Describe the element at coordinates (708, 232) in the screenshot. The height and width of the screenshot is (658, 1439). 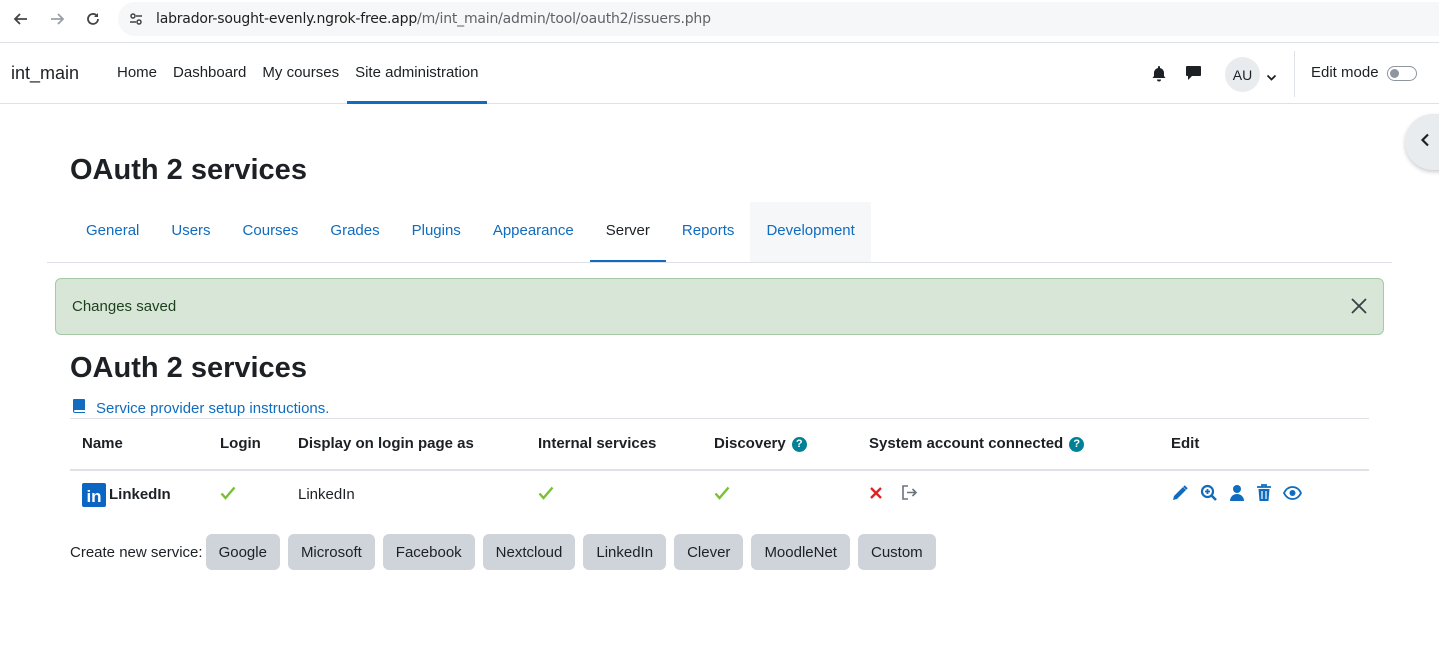
I see `tab-reports: Reports` at that location.